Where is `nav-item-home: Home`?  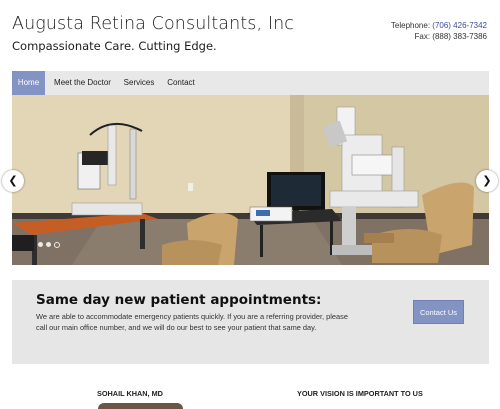
nav-item-home: Home is located at coordinates (28, 83).